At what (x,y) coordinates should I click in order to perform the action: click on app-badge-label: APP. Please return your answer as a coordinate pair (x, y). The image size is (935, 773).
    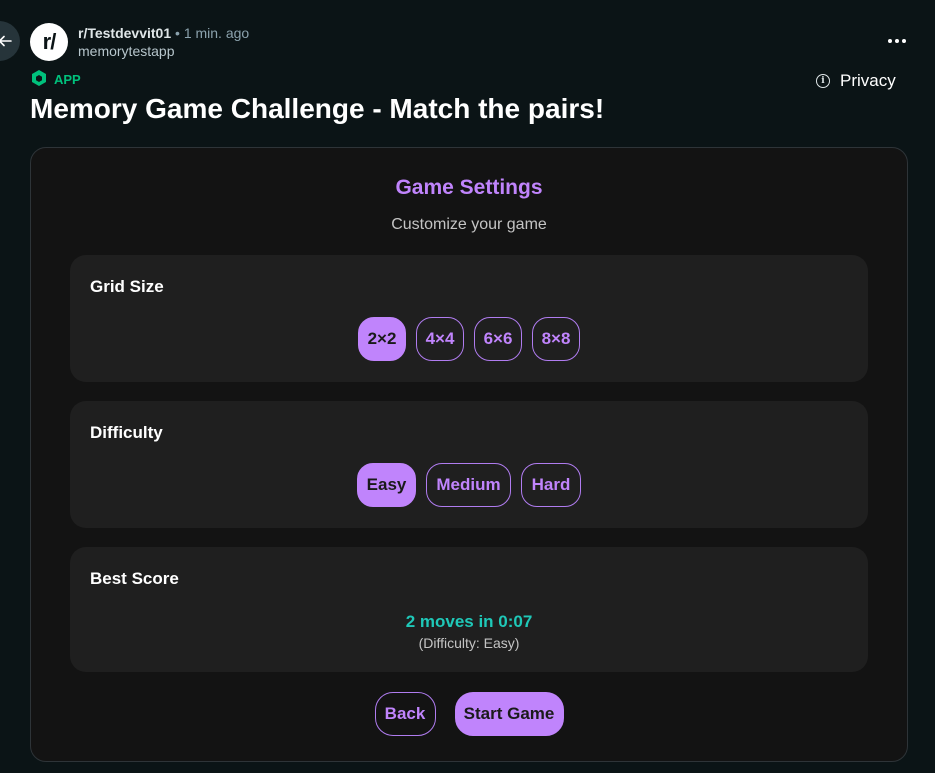
    Looking at the image, I should click on (67, 79).